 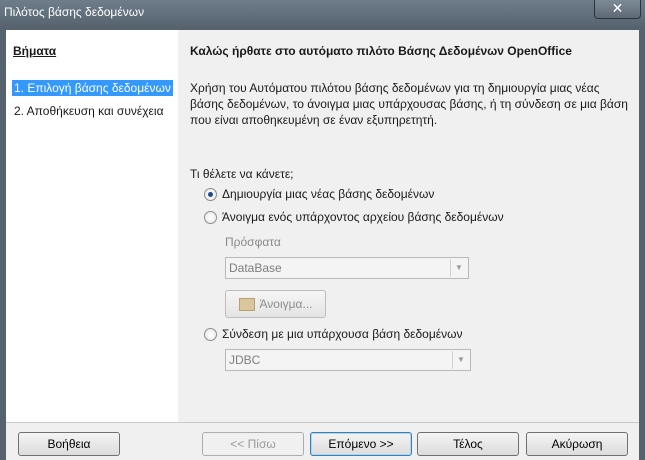 What do you see at coordinates (468, 444) in the screenshot?
I see `finish-button: Τέλος` at bounding box center [468, 444].